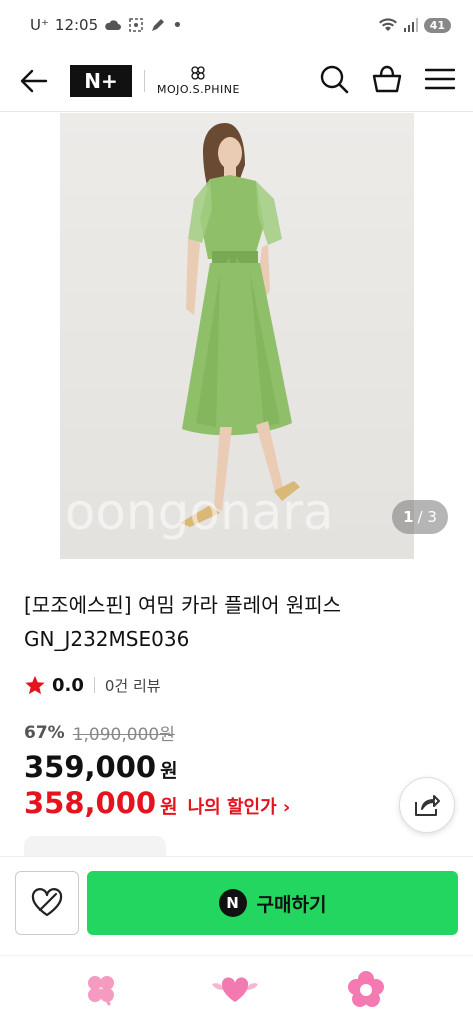 Image resolution: width=473 pixels, height=1024 pixels. What do you see at coordinates (198, 73) in the screenshot?
I see `brand-mark-icon` at bounding box center [198, 73].